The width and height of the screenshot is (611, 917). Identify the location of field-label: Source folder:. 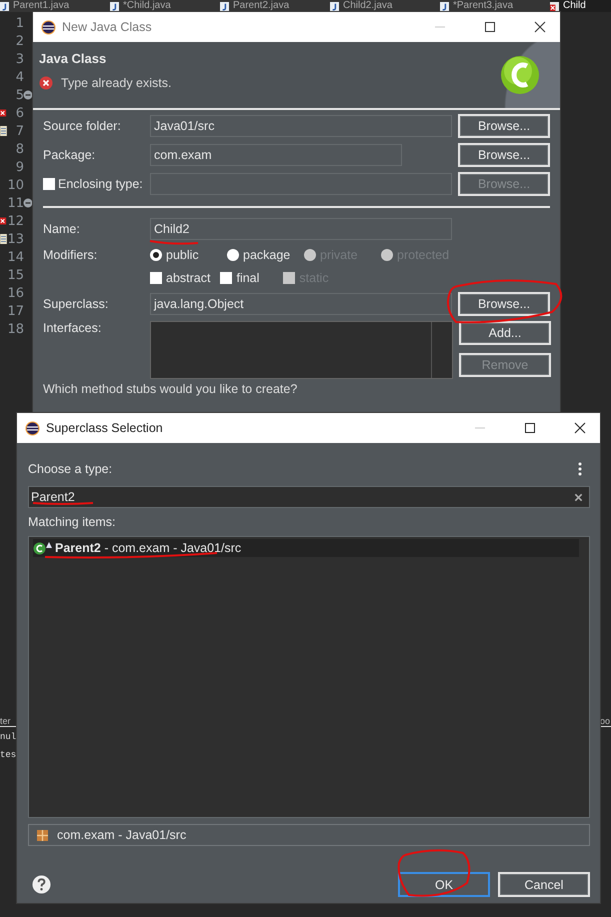
(82, 126).